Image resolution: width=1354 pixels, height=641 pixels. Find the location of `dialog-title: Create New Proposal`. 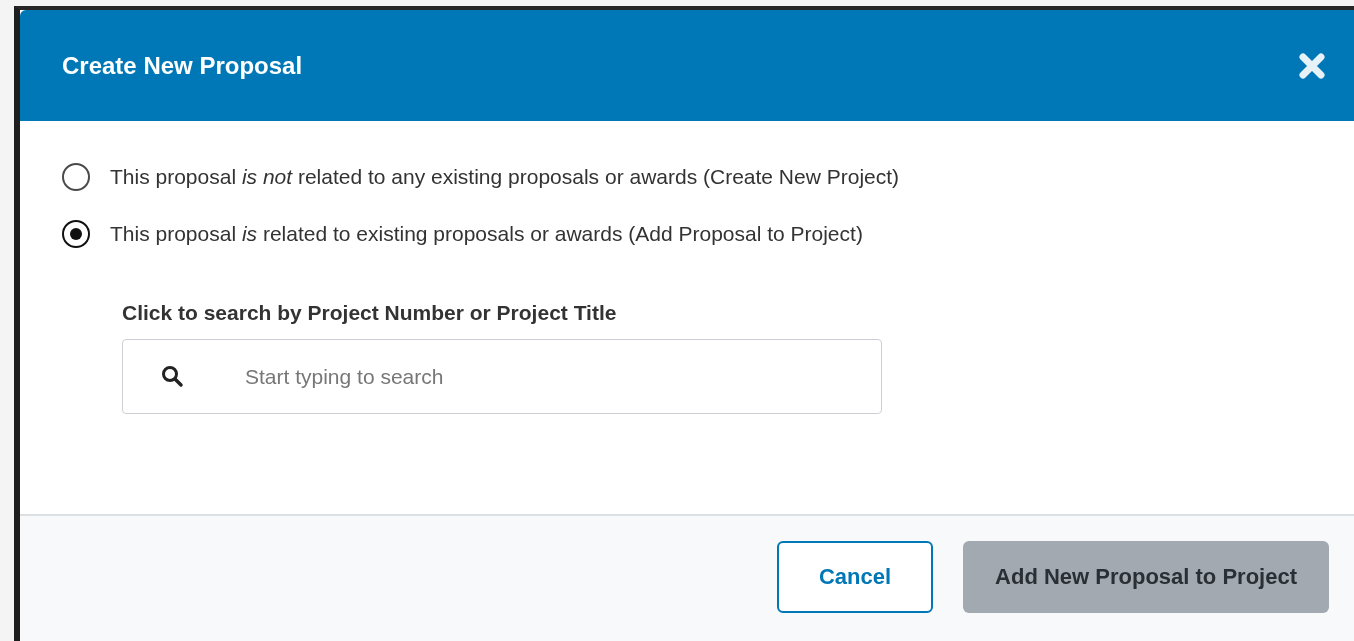

dialog-title: Create New Proposal is located at coordinates (182, 65).